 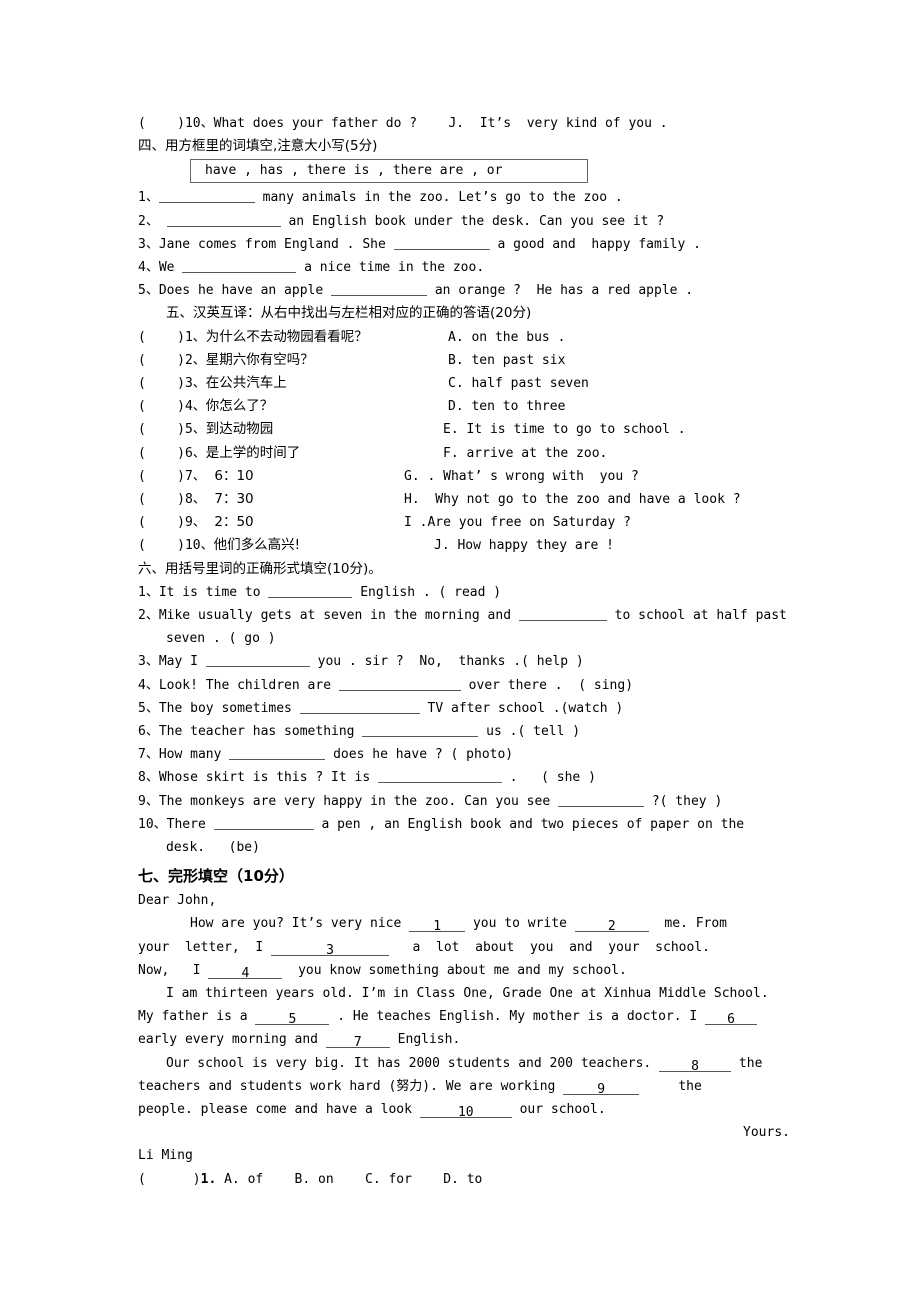 What do you see at coordinates (439, 776) in the screenshot?
I see `s6-item-8-blank` at bounding box center [439, 776].